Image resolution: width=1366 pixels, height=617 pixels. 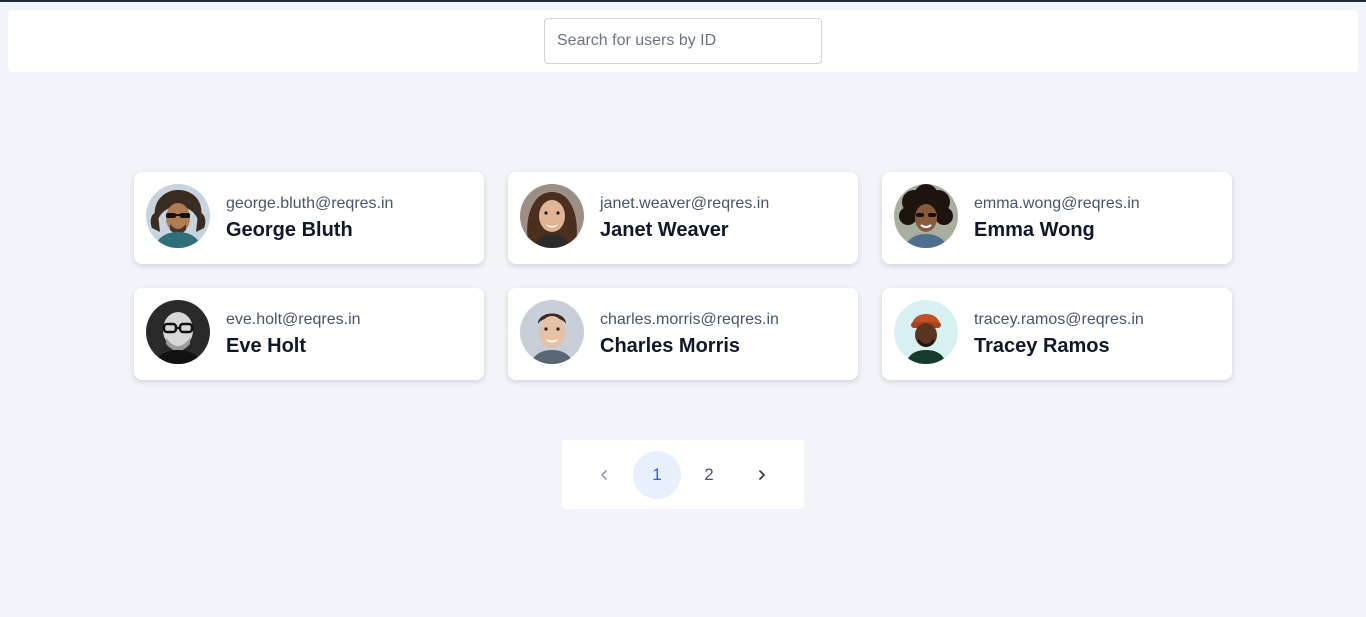 What do you see at coordinates (293, 319) in the screenshot?
I see `user-email: eve.holt@reqres.in` at bounding box center [293, 319].